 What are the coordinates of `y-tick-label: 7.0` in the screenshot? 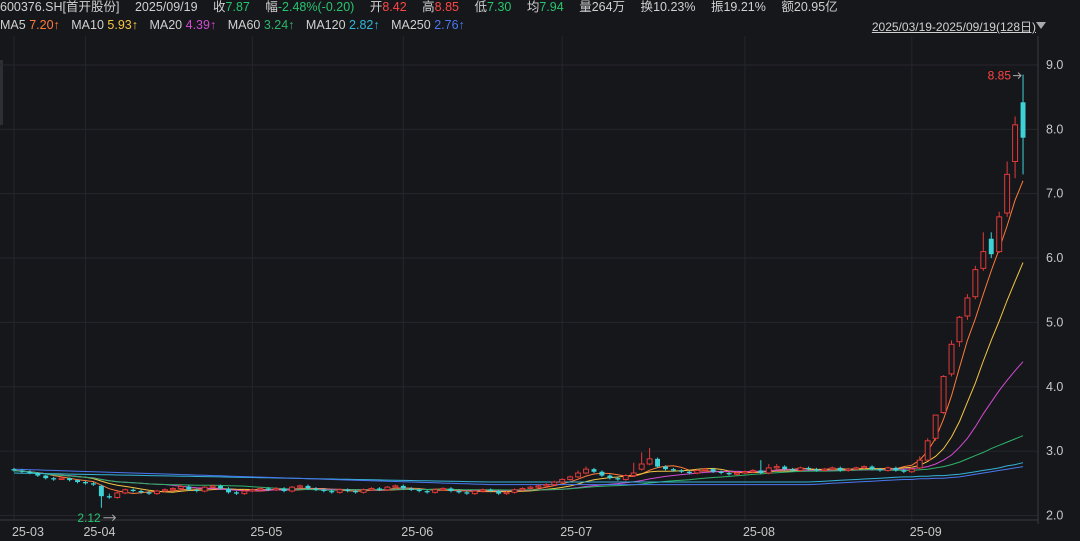 It's located at (1054, 194).